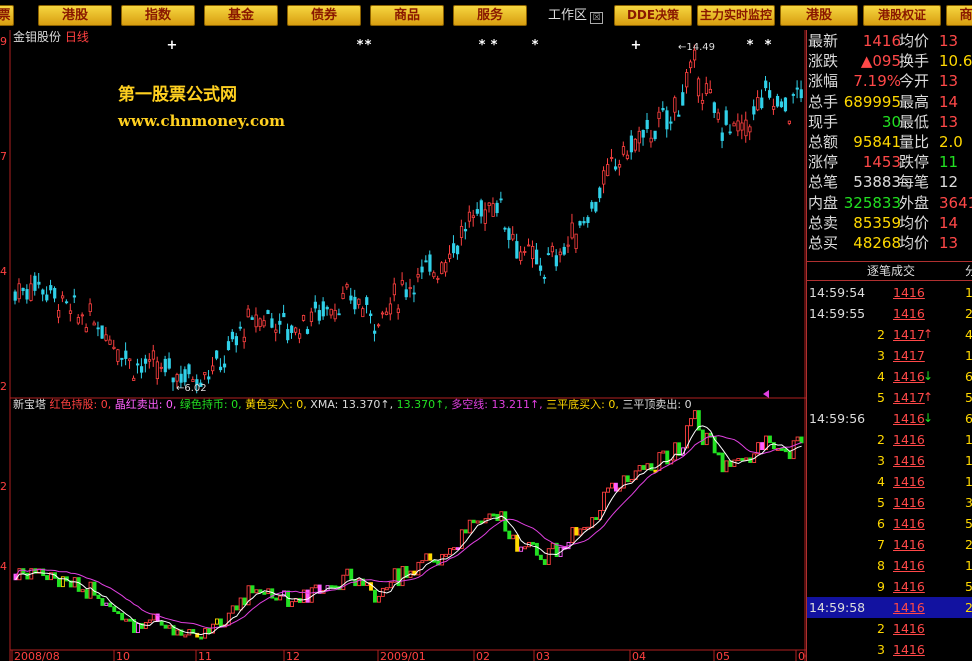 The width and height of the screenshot is (972, 661). I want to click on workarea-label: 工作区 ☒, so click(580, 16).